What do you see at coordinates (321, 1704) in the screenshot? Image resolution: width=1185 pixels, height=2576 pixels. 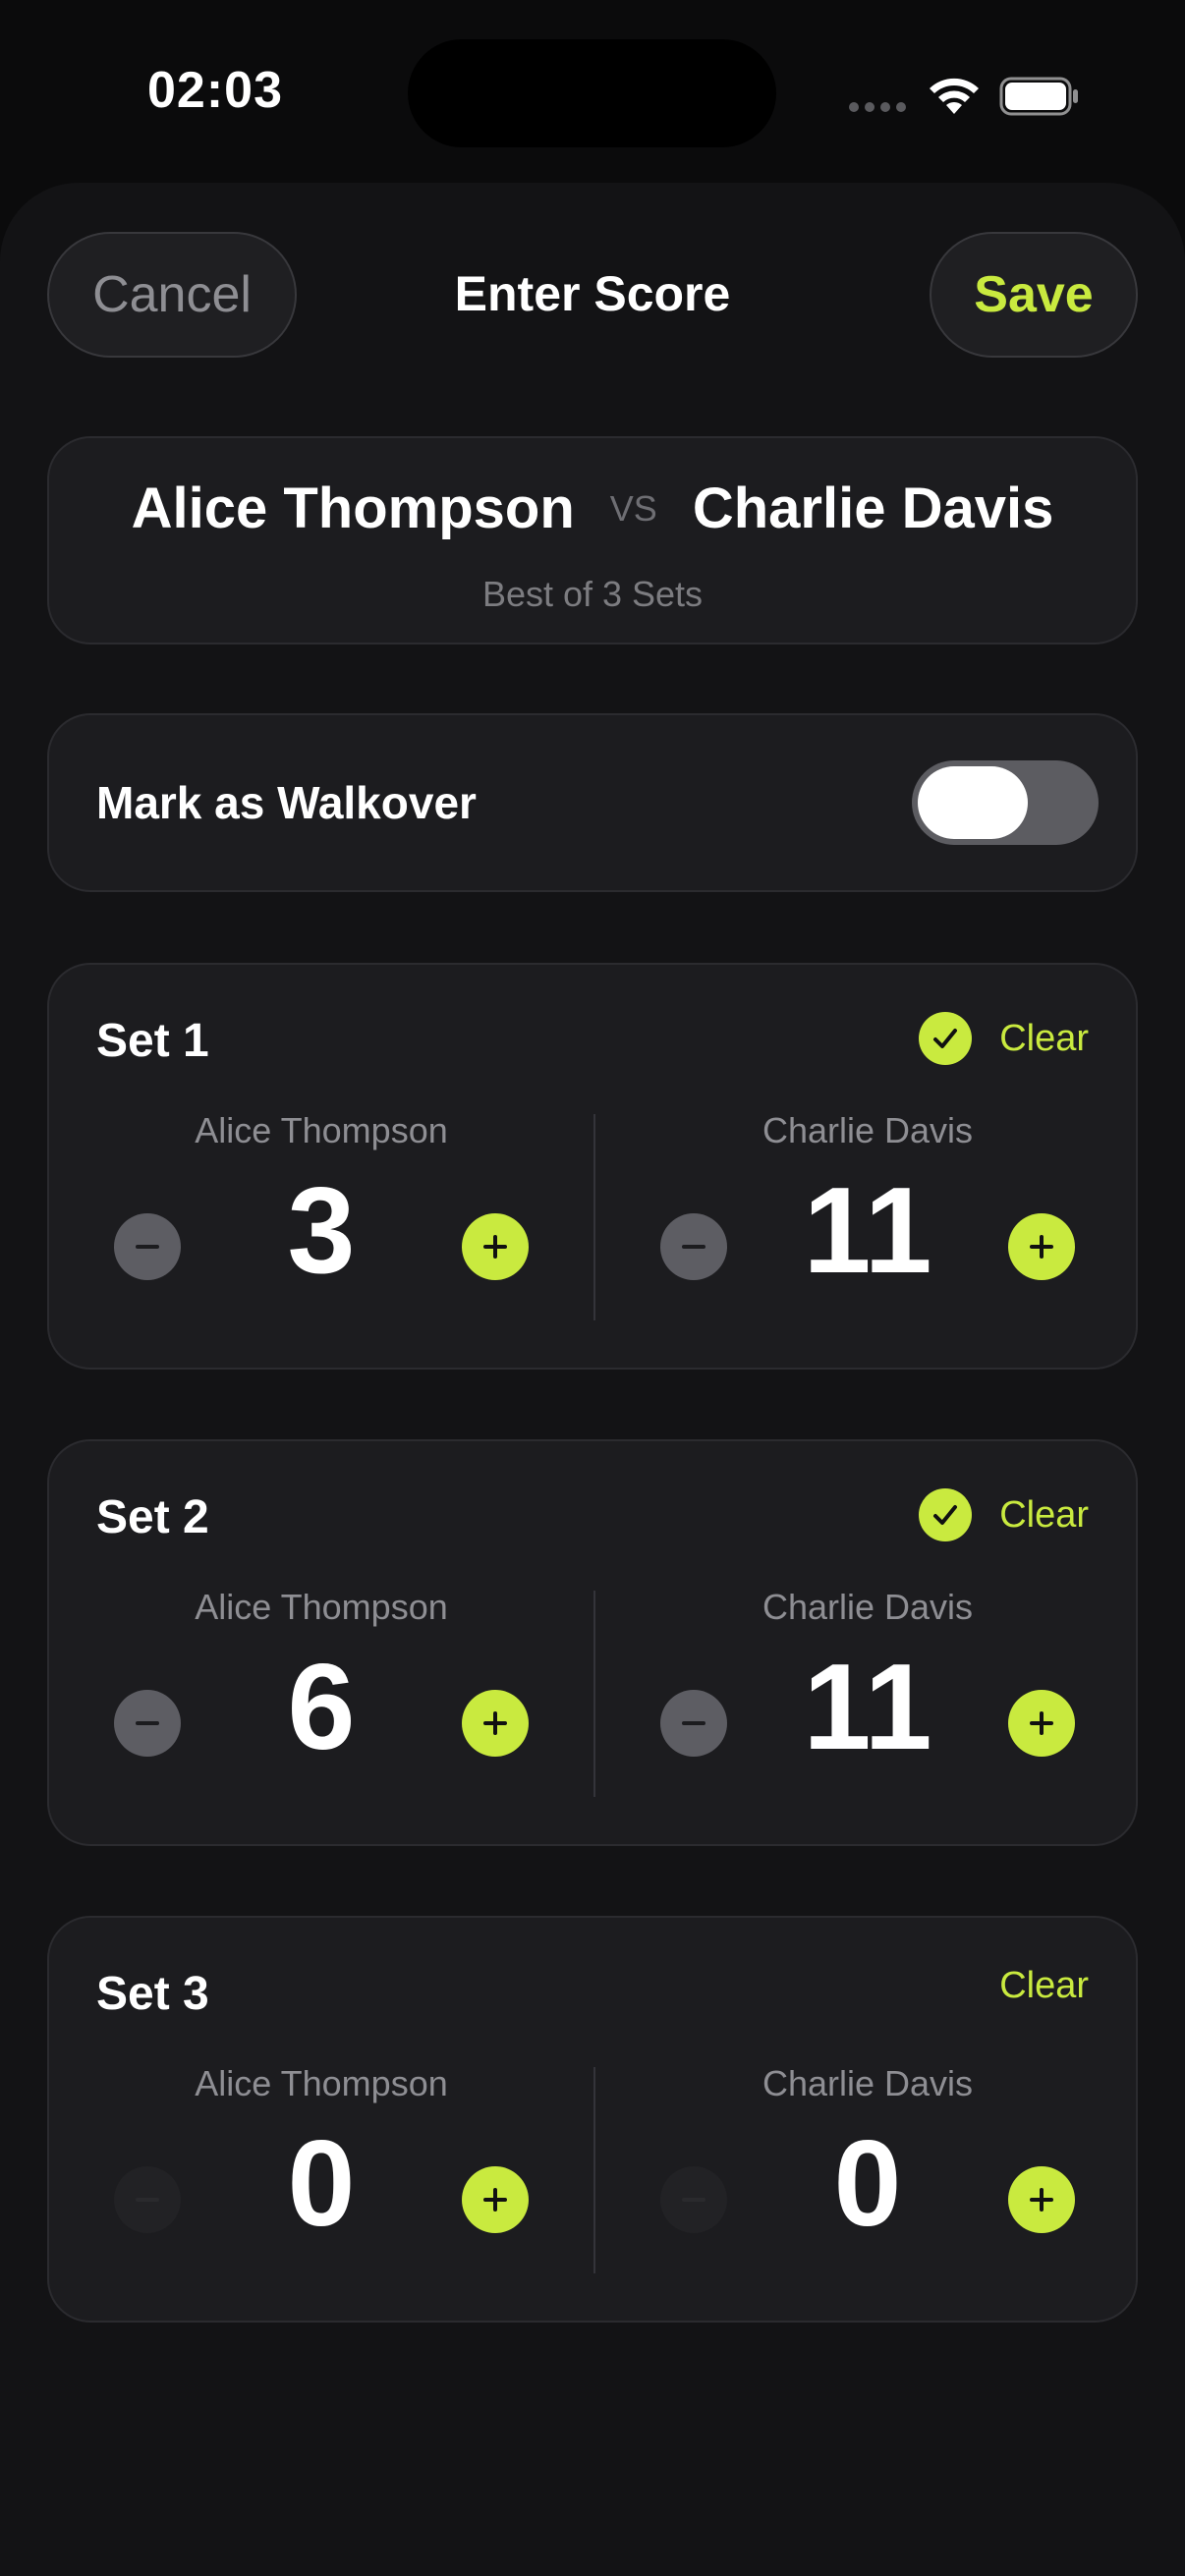 I see `player1-score-side: Alice Thompson 6` at bounding box center [321, 1704].